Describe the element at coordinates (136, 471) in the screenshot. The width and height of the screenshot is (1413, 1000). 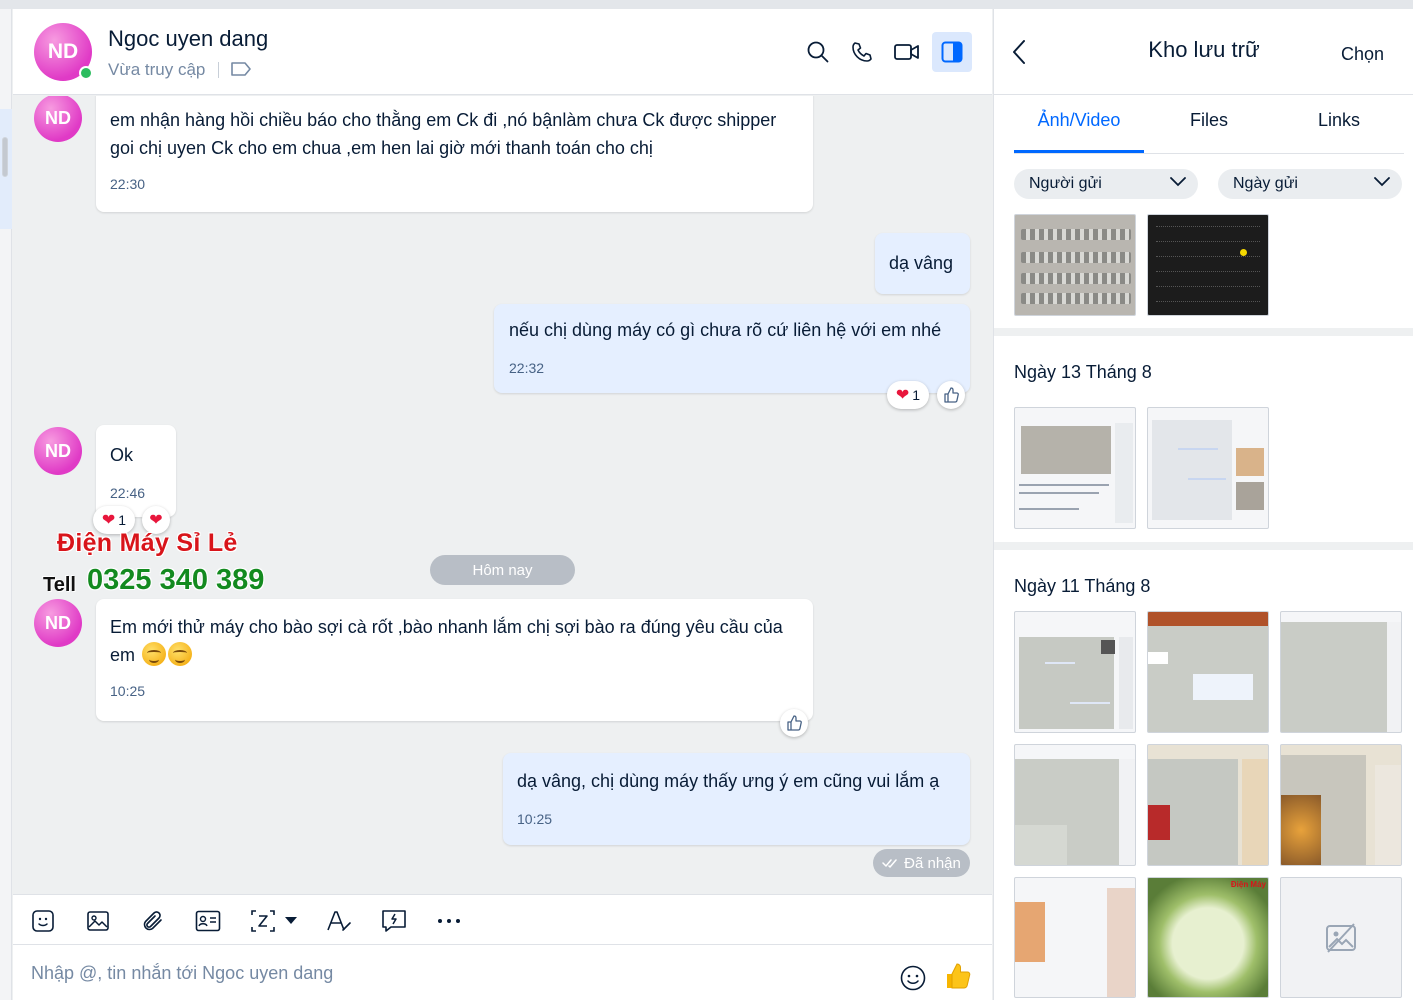
I see `message-bubble: Ok 22:46` at that location.